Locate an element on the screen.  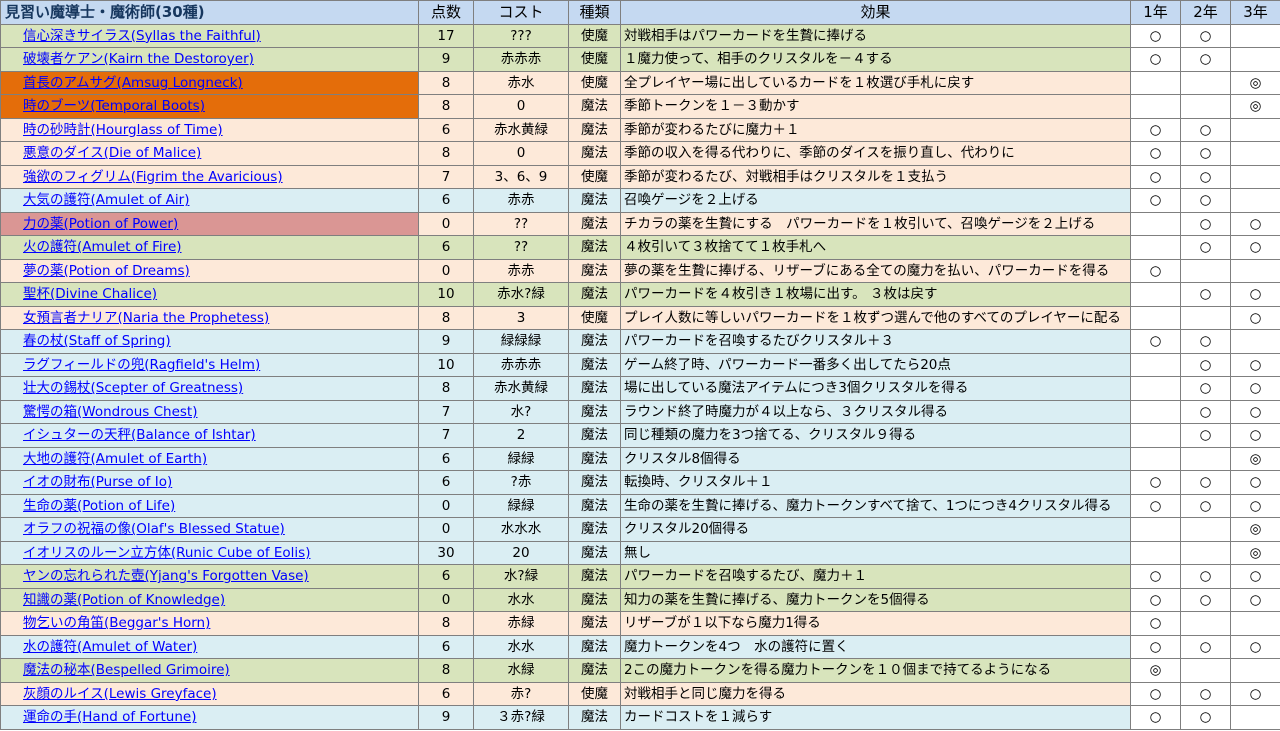
cost-cell: ??? is located at coordinates (521, 35).